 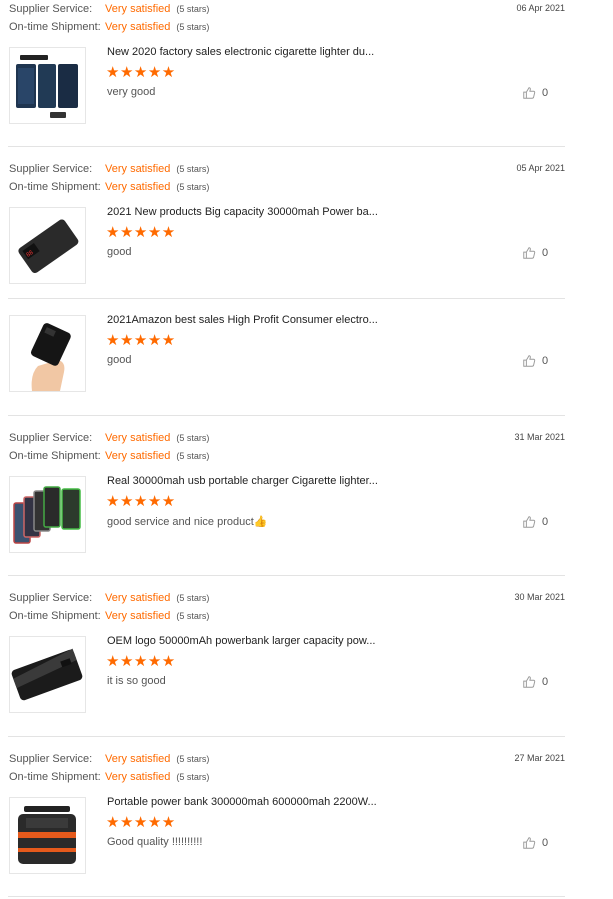 What do you see at coordinates (136, 681) in the screenshot?
I see `review-comment: it is so good` at bounding box center [136, 681].